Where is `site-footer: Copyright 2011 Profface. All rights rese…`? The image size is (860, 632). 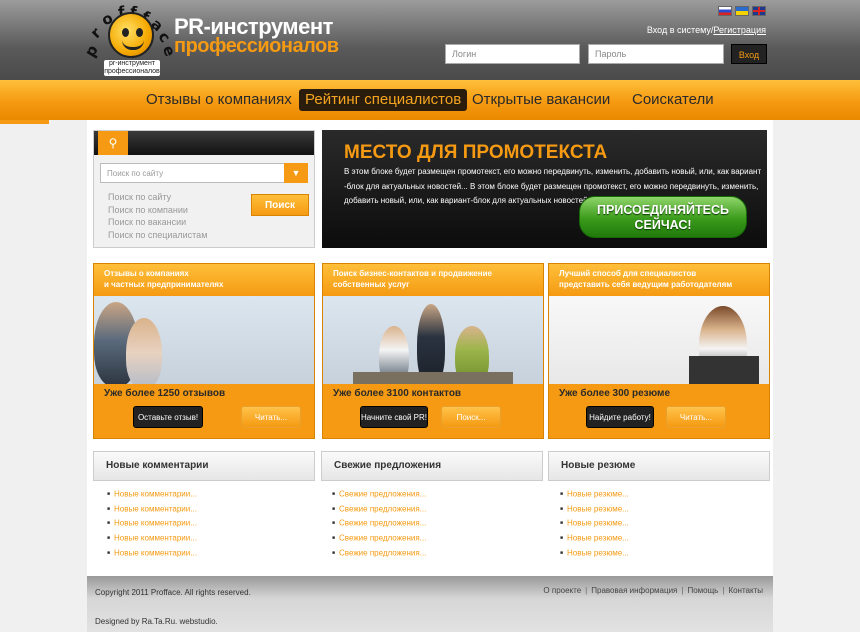 site-footer: Copyright 2011 Profface. All rights rese… is located at coordinates (430, 604).